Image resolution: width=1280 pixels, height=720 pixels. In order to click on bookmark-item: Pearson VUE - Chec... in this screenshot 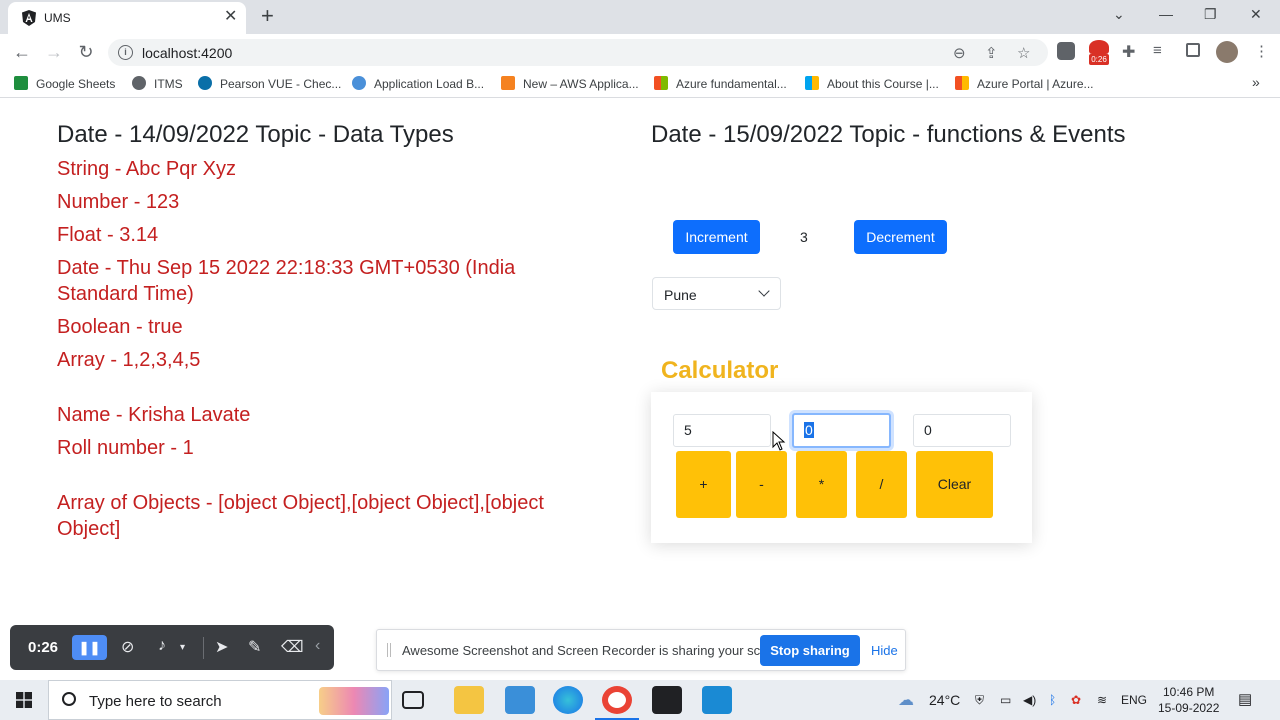, I will do `click(269, 83)`.